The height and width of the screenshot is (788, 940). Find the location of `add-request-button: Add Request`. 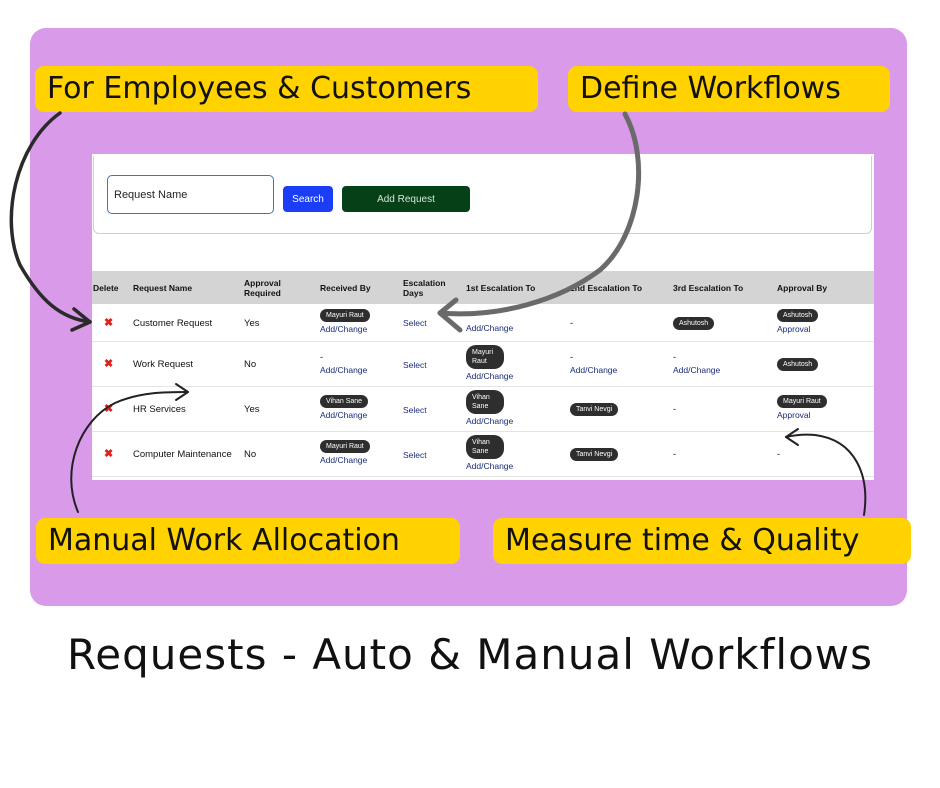

add-request-button: Add Request is located at coordinates (406, 199).